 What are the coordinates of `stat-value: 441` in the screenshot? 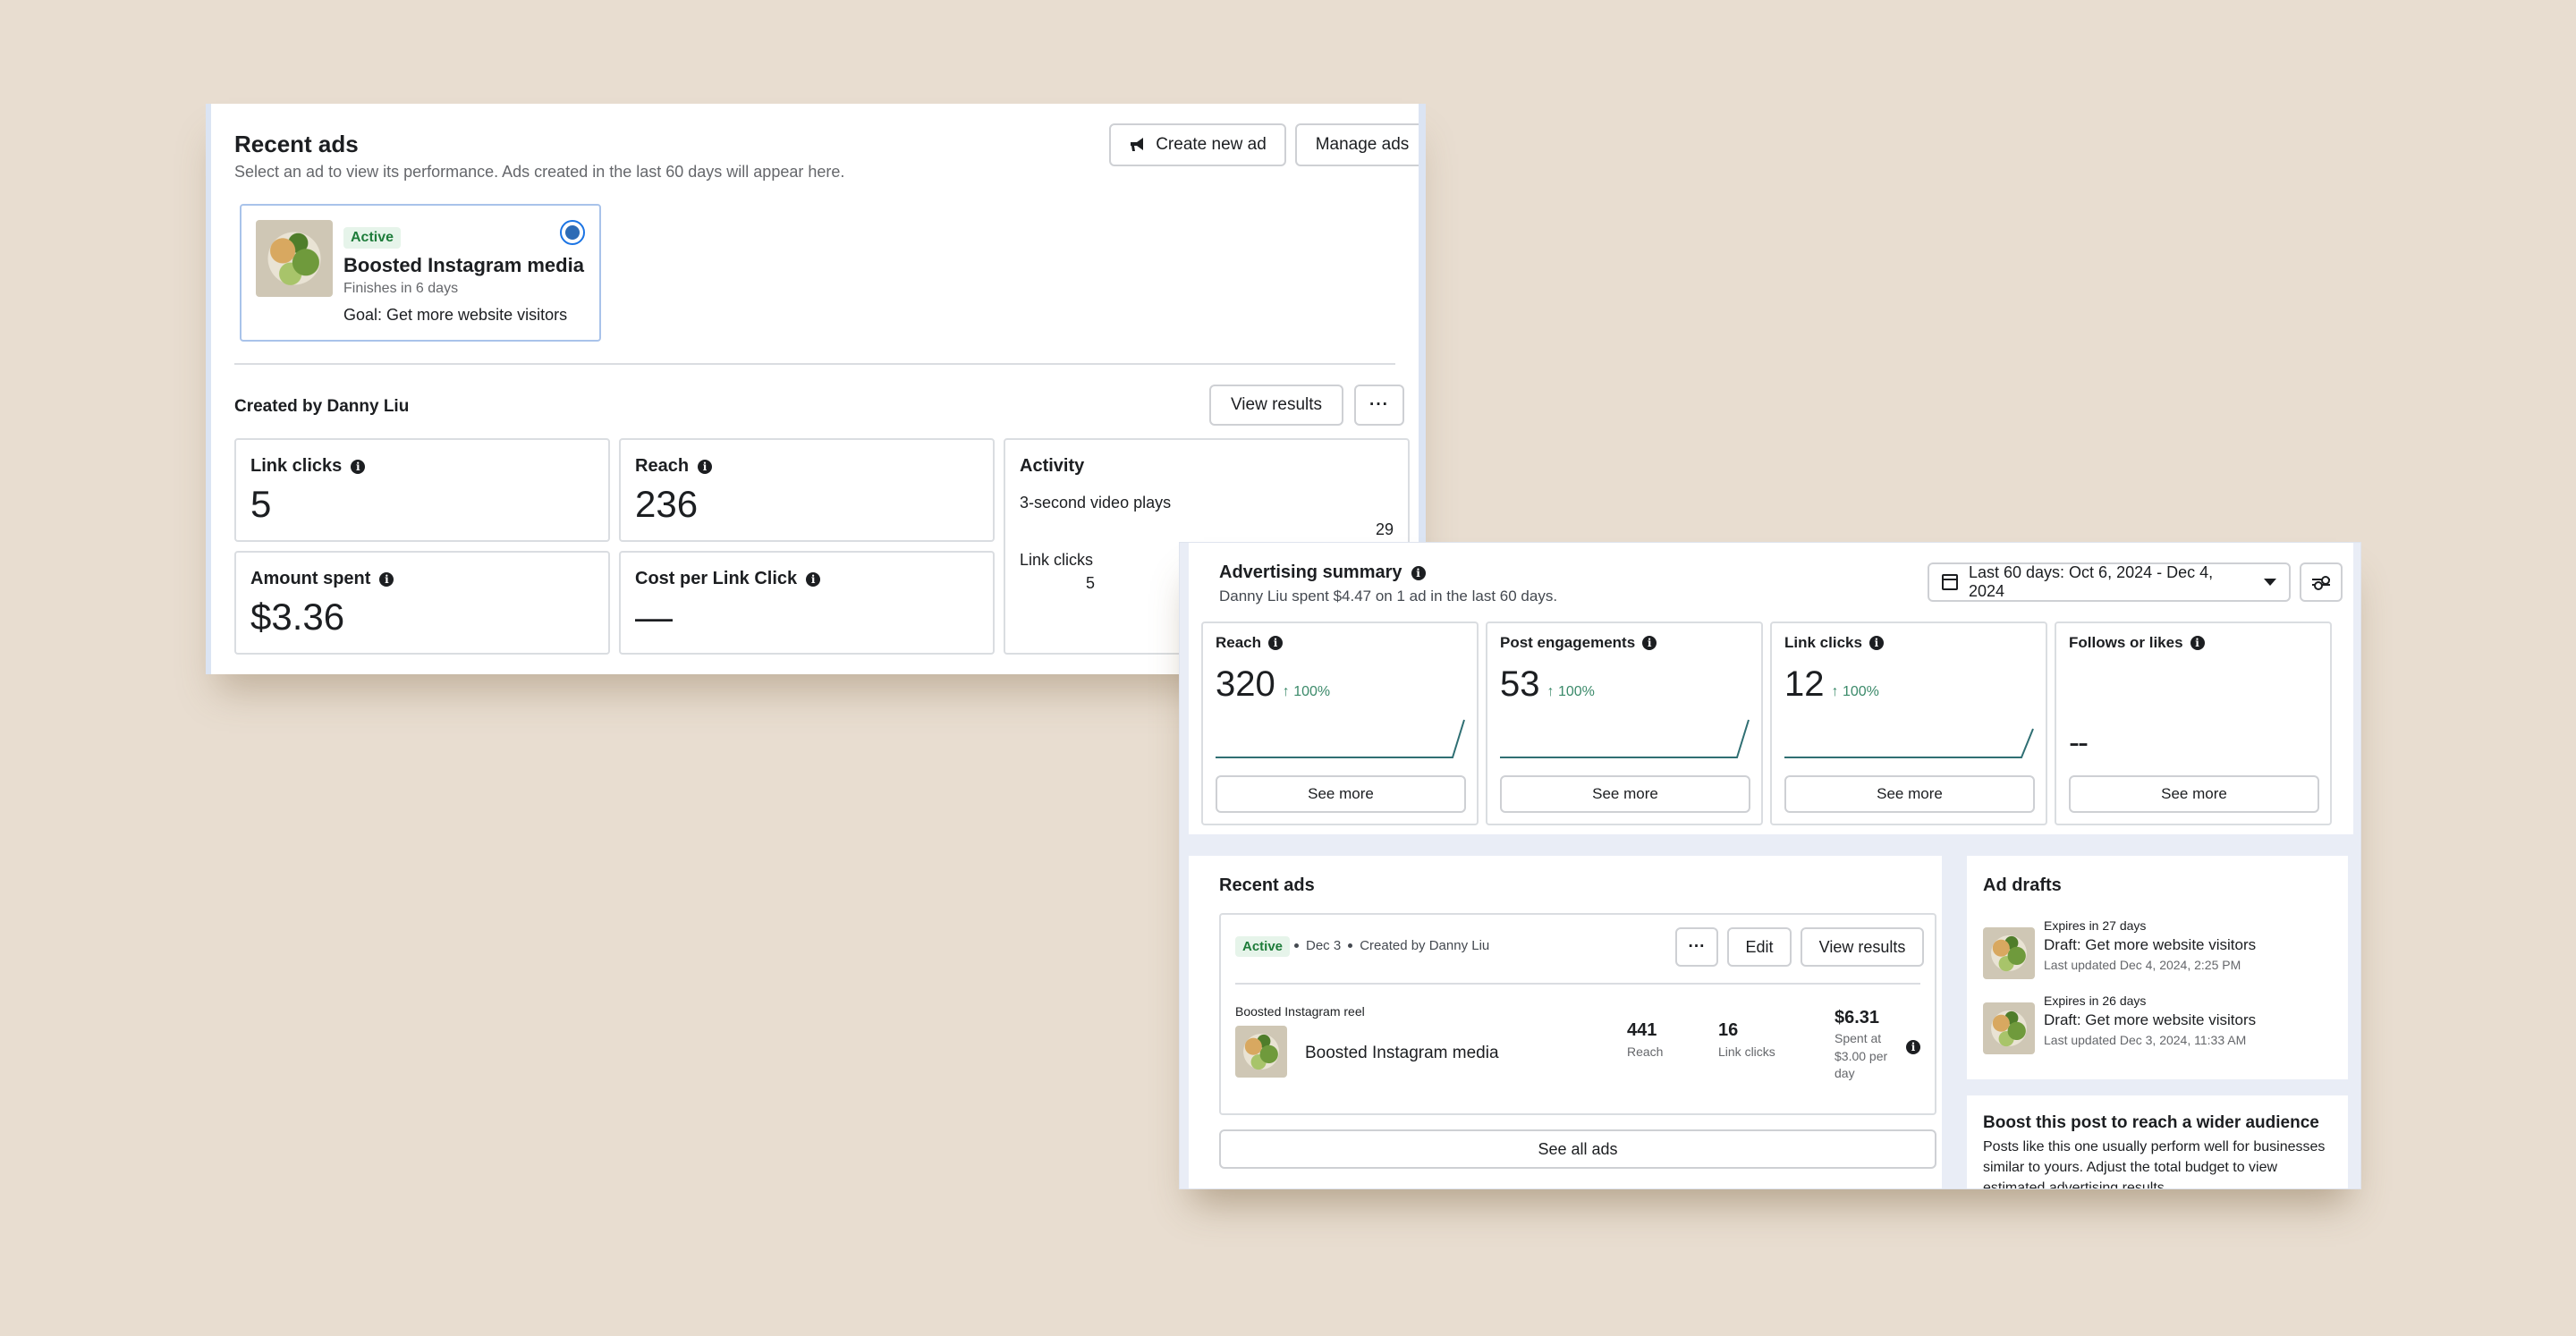 It's located at (1642, 1030).